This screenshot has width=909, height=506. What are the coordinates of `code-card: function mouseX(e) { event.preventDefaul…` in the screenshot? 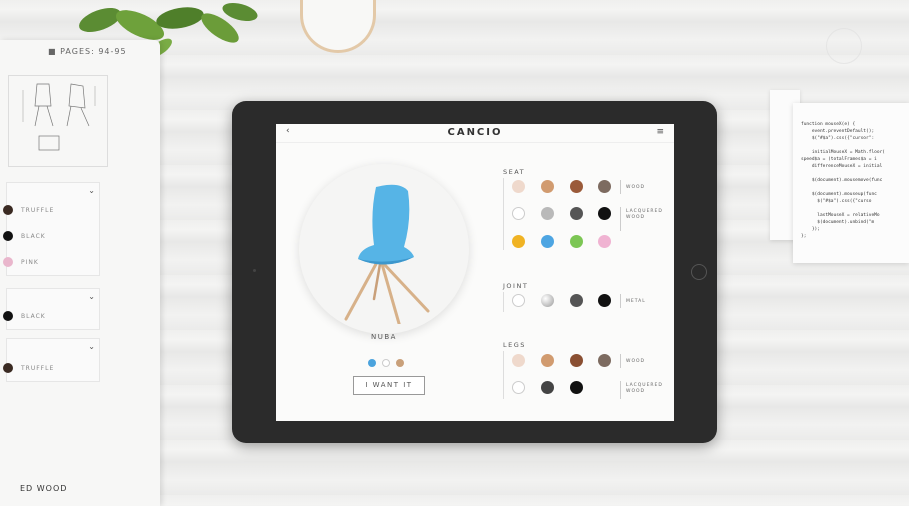 It's located at (851, 183).